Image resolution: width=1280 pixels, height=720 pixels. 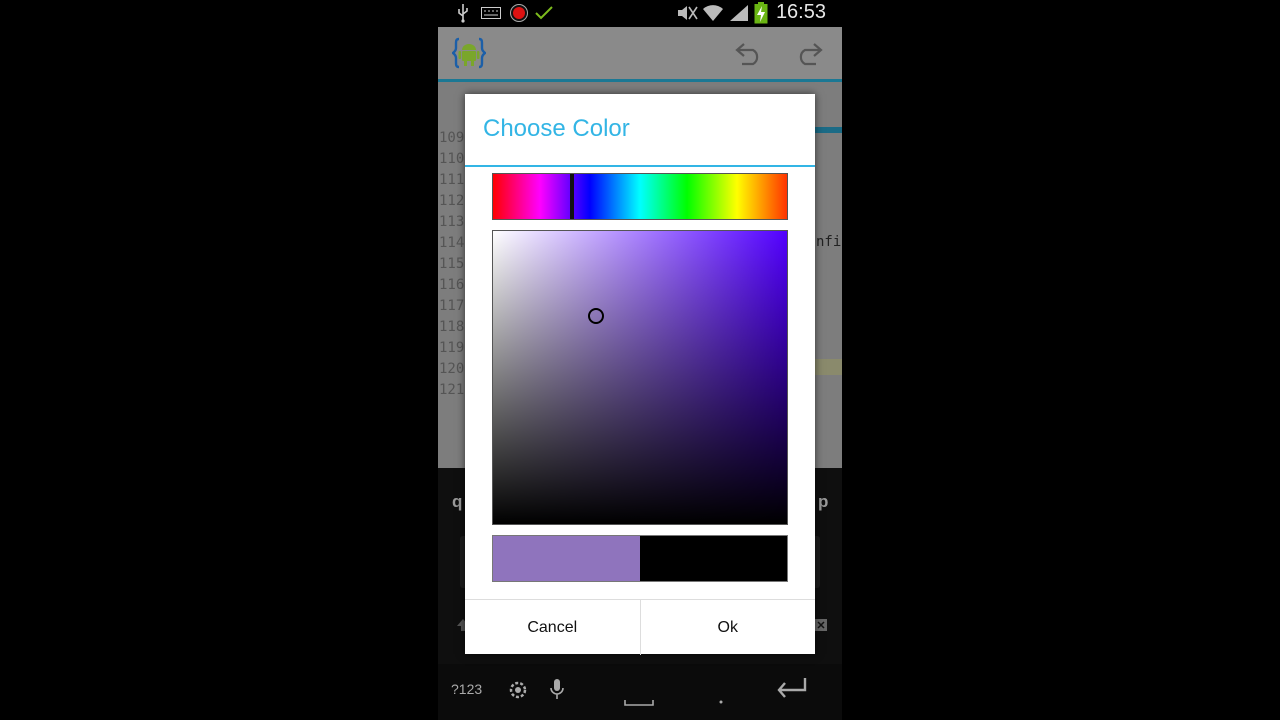 What do you see at coordinates (518, 692) in the screenshot?
I see `settings-icon` at bounding box center [518, 692].